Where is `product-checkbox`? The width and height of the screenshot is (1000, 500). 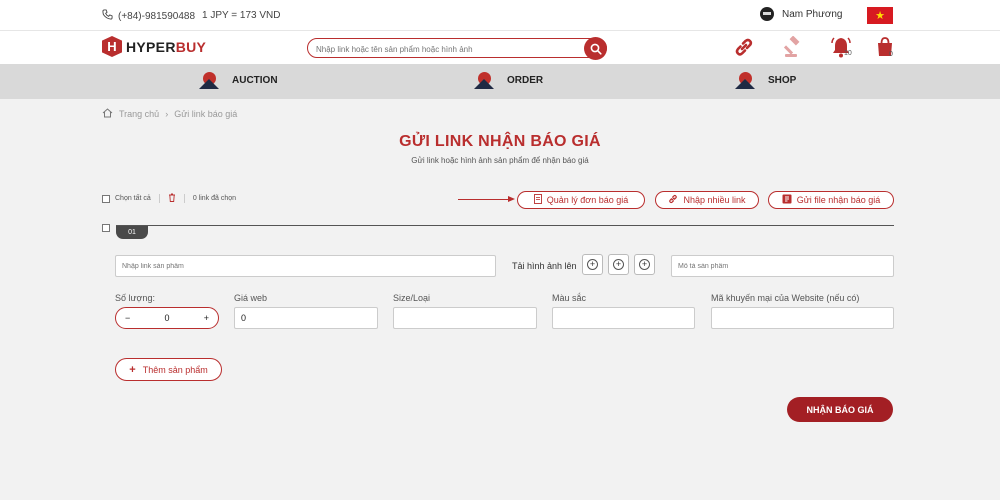 product-checkbox is located at coordinates (106, 228).